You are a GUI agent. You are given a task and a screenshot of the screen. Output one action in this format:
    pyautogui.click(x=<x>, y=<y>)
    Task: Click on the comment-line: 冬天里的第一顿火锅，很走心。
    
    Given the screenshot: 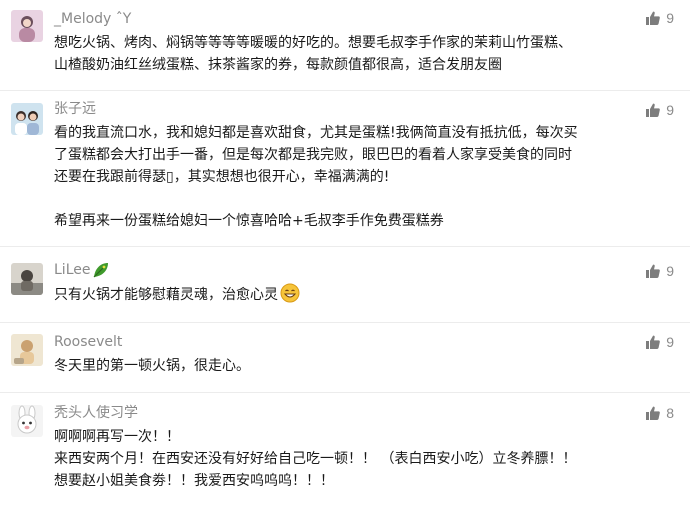 What is the action you would take?
    pyautogui.click(x=152, y=366)
    